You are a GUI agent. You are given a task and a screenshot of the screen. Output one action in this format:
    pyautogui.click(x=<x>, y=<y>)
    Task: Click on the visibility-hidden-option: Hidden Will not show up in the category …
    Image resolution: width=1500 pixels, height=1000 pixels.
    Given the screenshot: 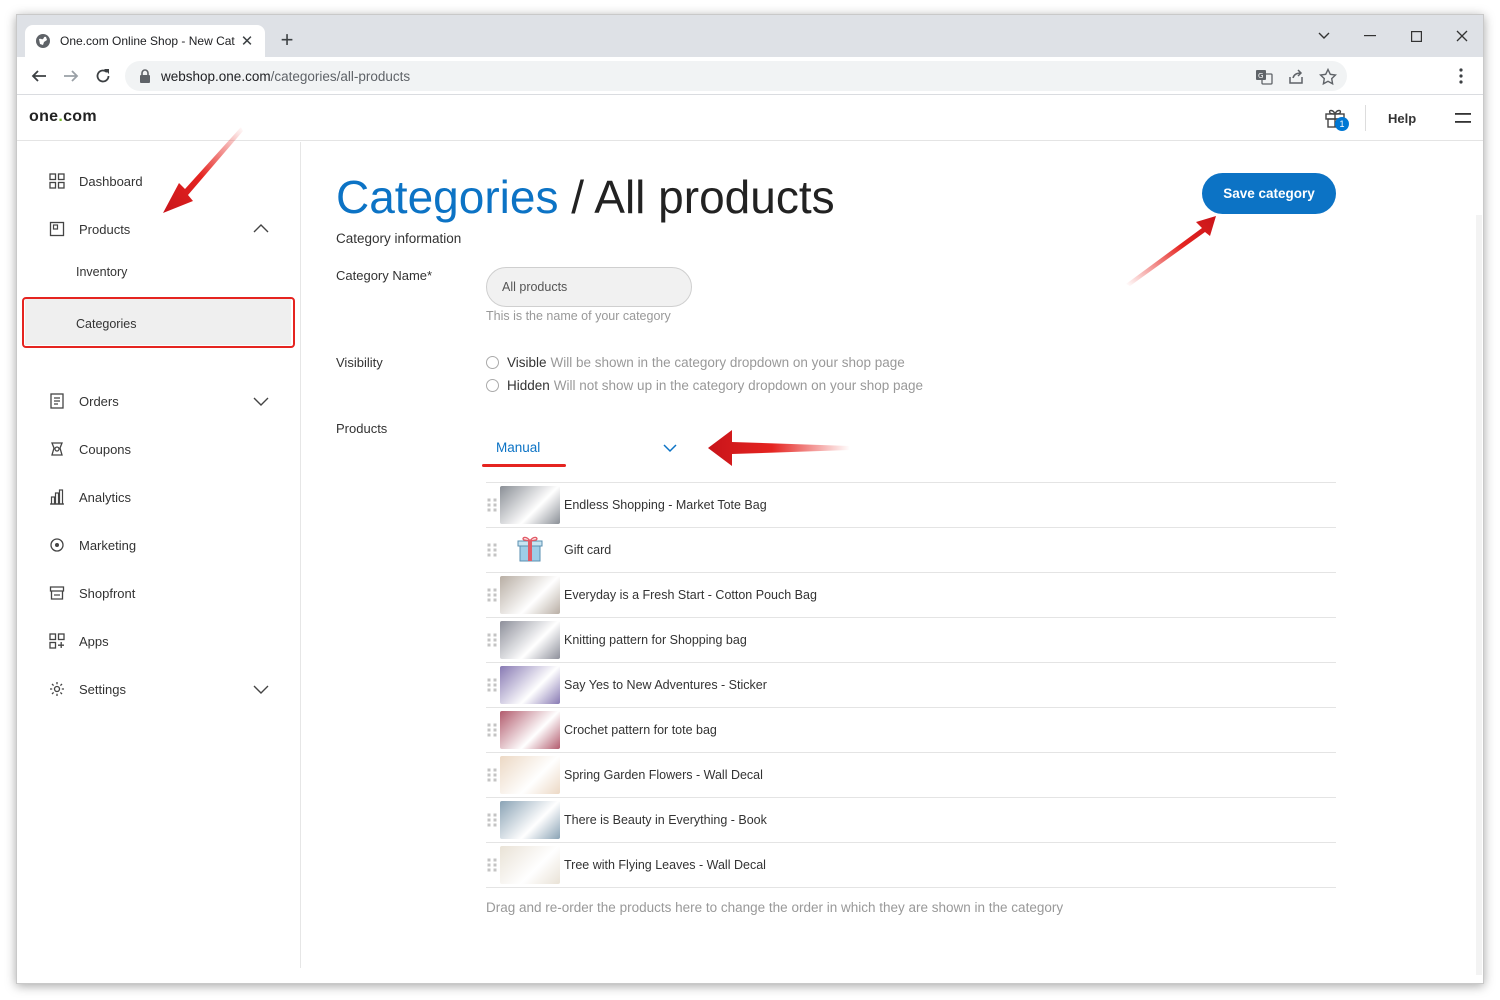 What is the action you would take?
    pyautogui.click(x=704, y=385)
    